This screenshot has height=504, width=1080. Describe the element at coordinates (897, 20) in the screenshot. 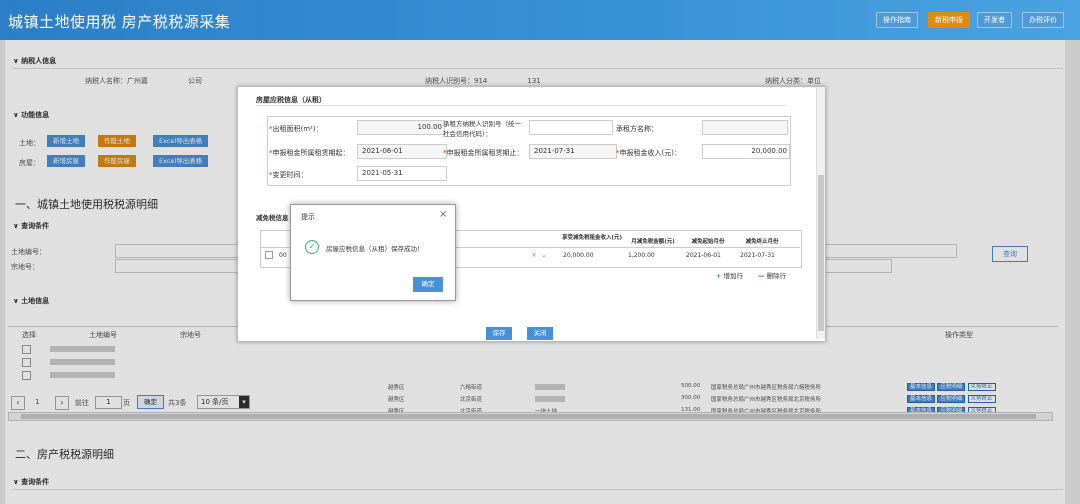

I see `guide-button: 操作指南` at that location.